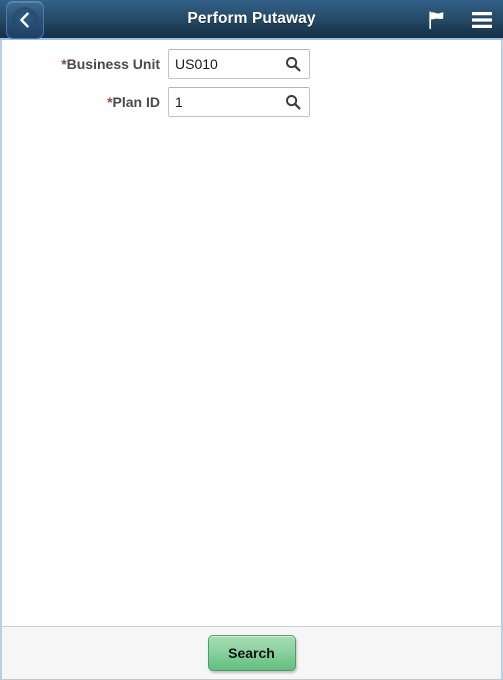 Image resolution: width=503 pixels, height=680 pixels. I want to click on input-wrap-plan-id, so click(239, 102).